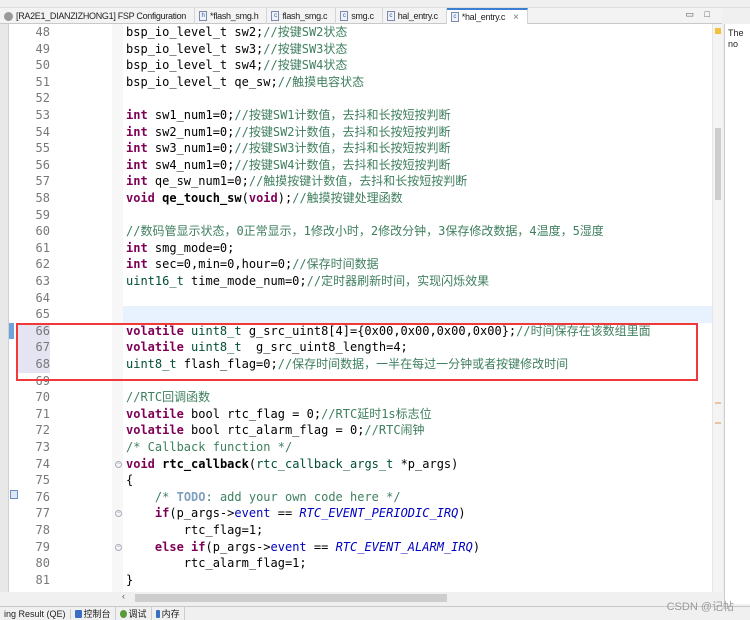 The image size is (750, 620). What do you see at coordinates (98, 16) in the screenshot?
I see `tab-fsp-configuration: [RA2E1_DIANZIZHONG1] FSP Configuration` at bounding box center [98, 16].